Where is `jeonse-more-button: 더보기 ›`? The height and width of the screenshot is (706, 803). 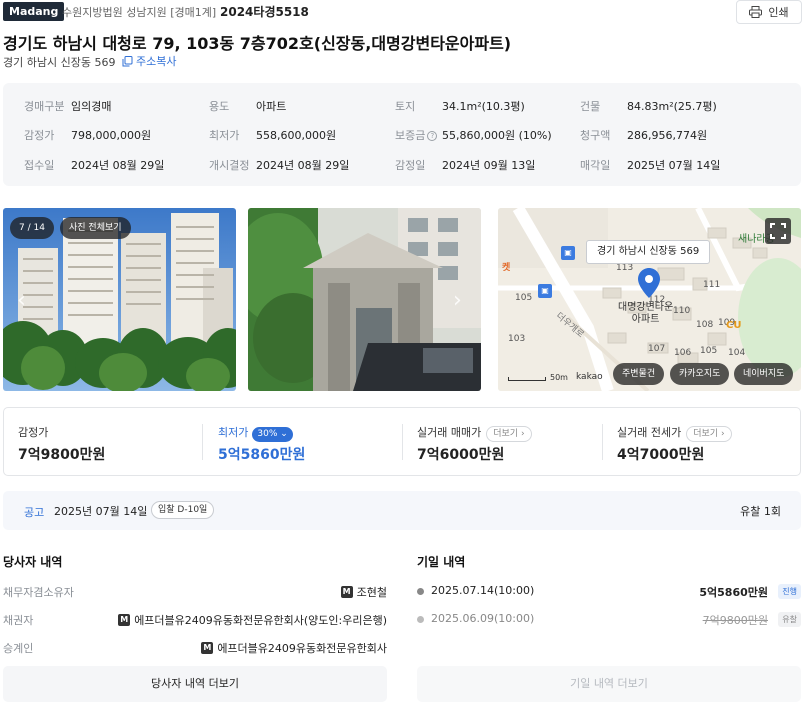 jeonse-more-button: 더보기 › is located at coordinates (709, 434).